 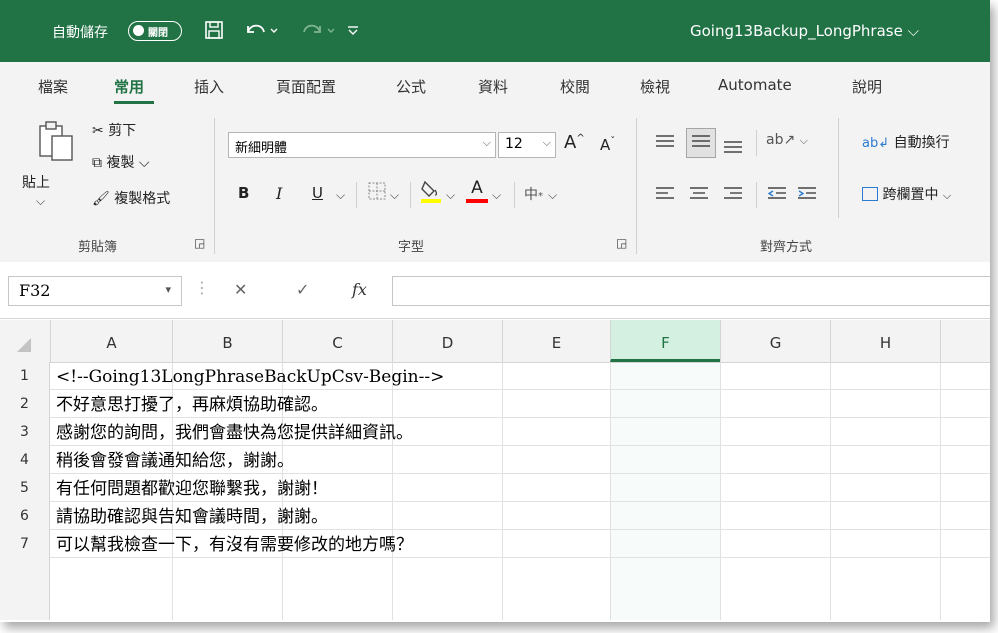 What do you see at coordinates (234, 544) in the screenshot?
I see `cell-a7: 可以幫我檢查一下，有沒有需要修改的地方嗎？` at bounding box center [234, 544].